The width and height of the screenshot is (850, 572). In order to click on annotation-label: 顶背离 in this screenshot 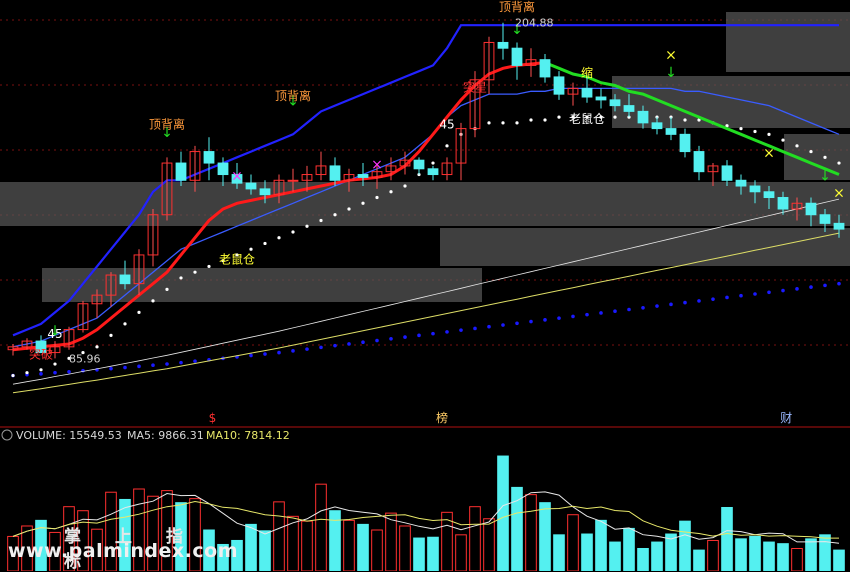, I will do `click(167, 124)`.